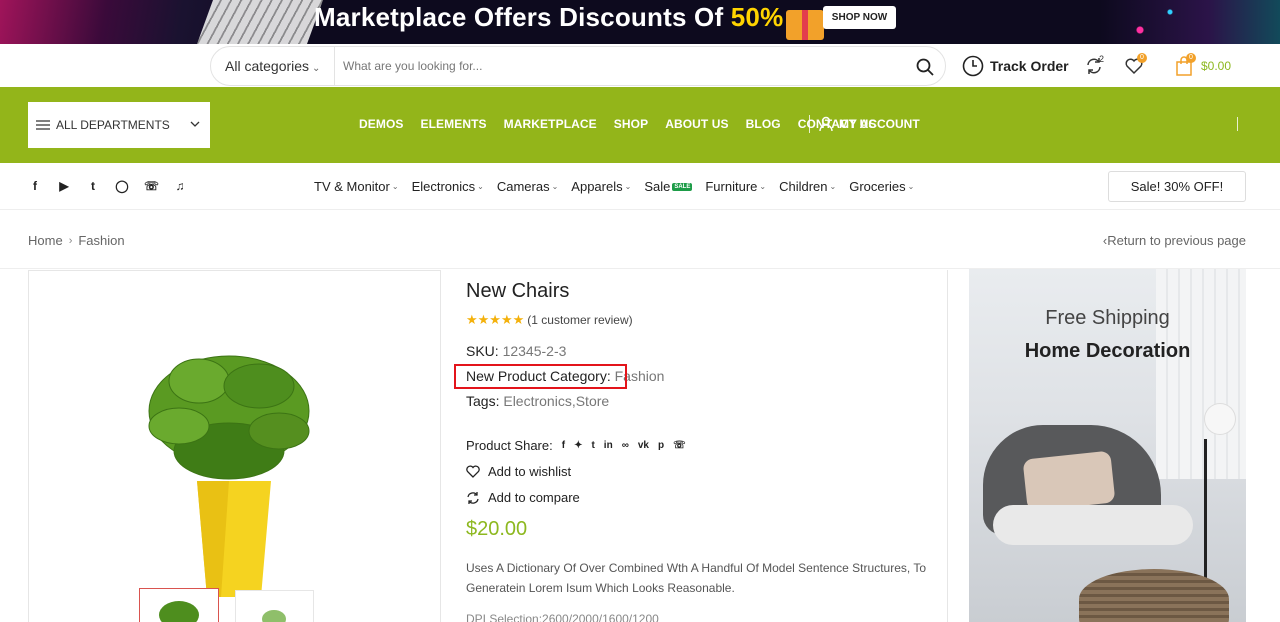 The height and width of the screenshot is (622, 1280). I want to click on vk-icon: vk, so click(643, 445).